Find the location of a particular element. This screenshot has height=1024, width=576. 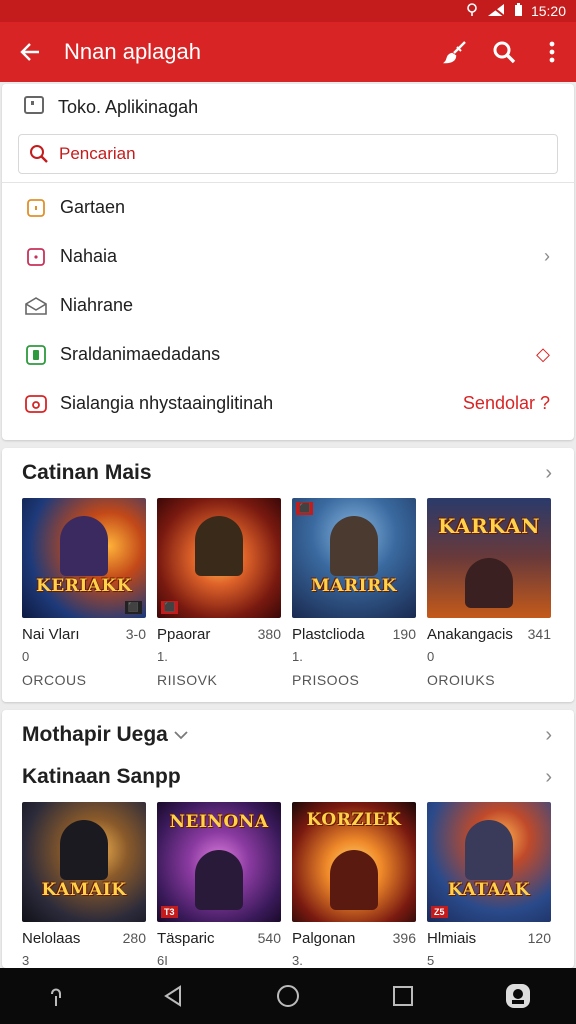

menu-item-label: Sialangia nhystaainglitinah is located at coordinates (167, 403).